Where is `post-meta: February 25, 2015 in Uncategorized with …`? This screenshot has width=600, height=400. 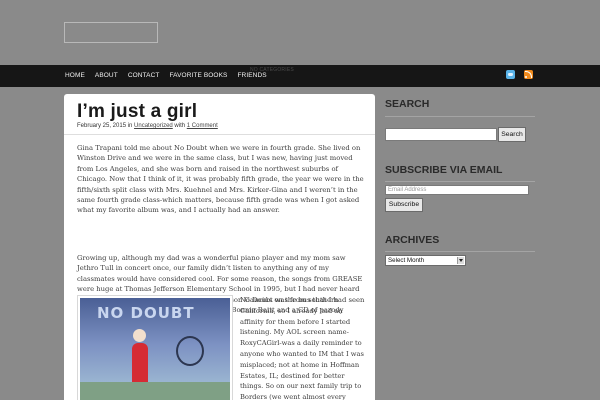
post-meta: February 25, 2015 in Uncategorized with … is located at coordinates (147, 126).